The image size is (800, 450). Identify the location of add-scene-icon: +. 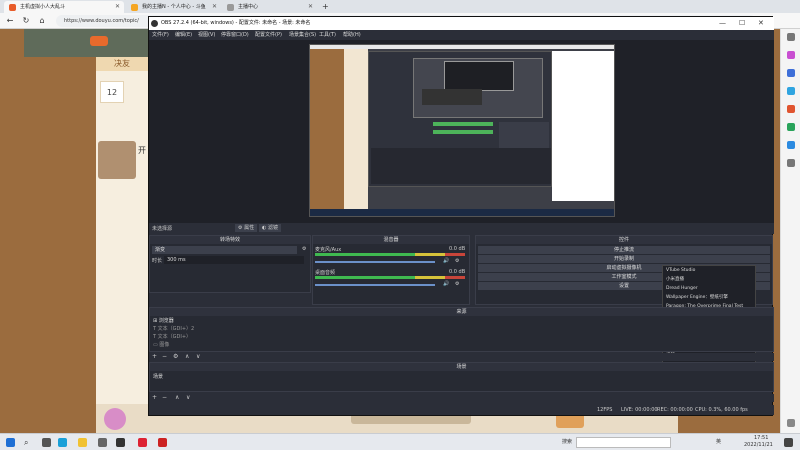
(154, 398).